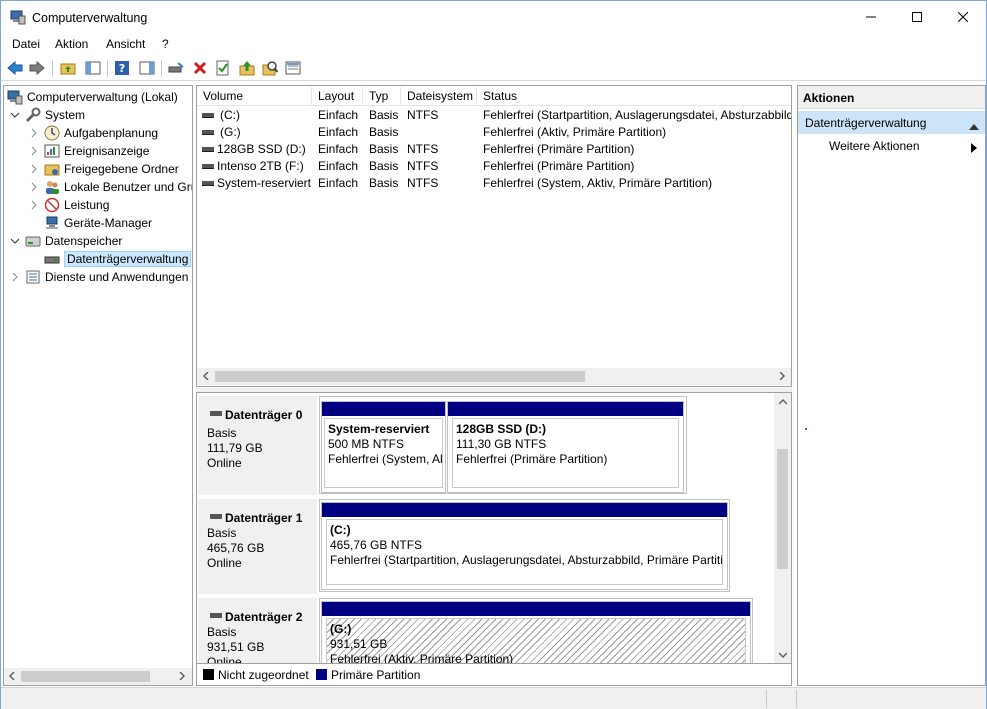 This screenshot has width=987, height=709. What do you see at coordinates (147, 68) in the screenshot?
I see `show-action-pane-button` at bounding box center [147, 68].